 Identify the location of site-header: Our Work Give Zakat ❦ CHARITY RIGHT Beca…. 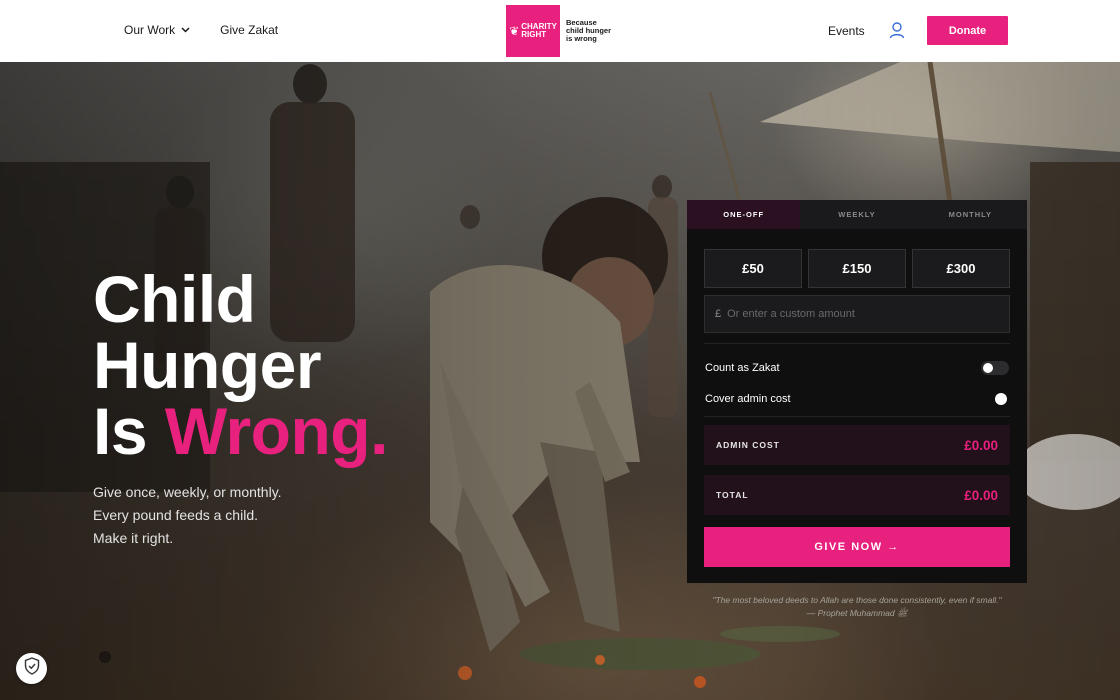
(560, 31).